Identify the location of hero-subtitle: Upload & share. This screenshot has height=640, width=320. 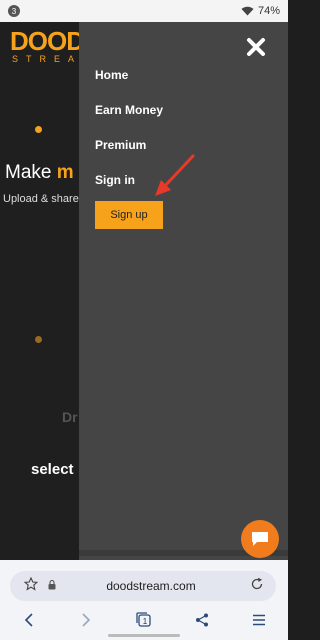
(41, 199).